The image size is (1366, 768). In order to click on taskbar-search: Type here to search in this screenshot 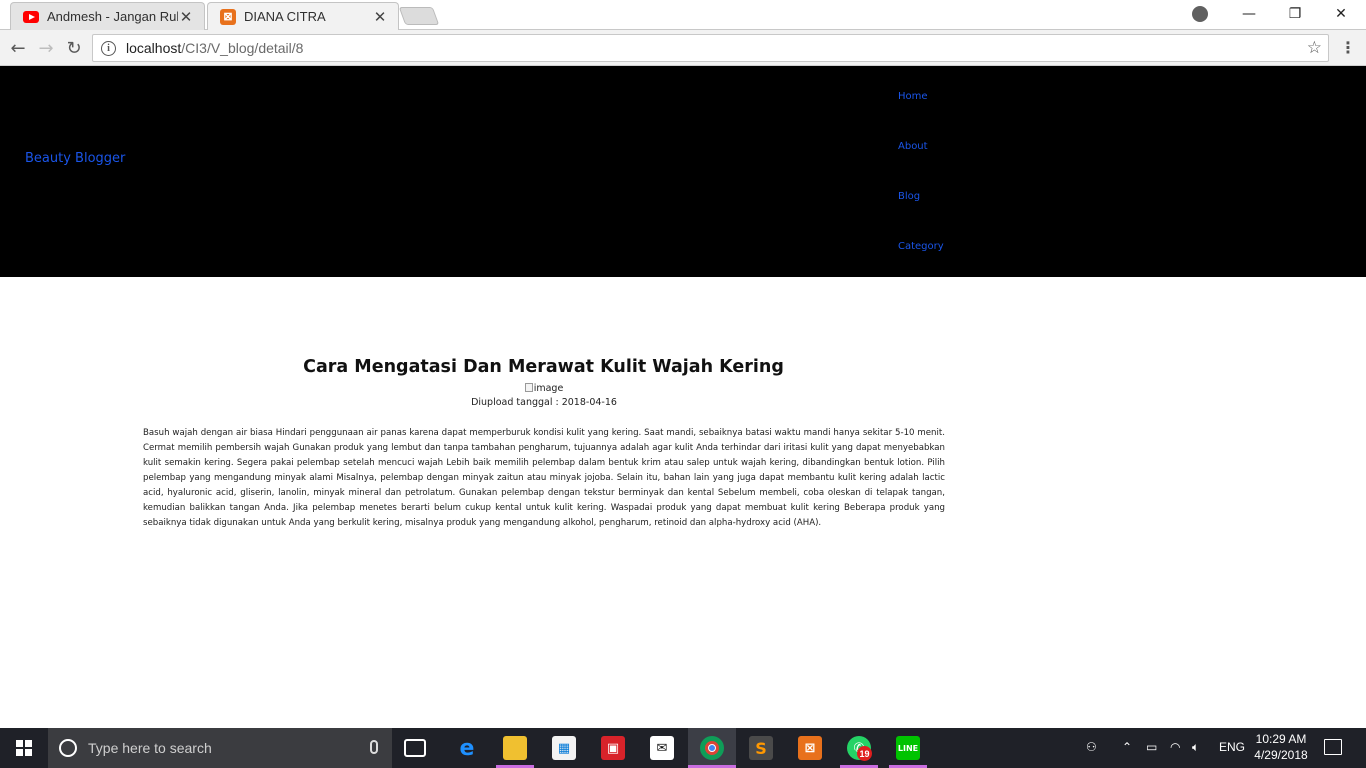, I will do `click(220, 748)`.